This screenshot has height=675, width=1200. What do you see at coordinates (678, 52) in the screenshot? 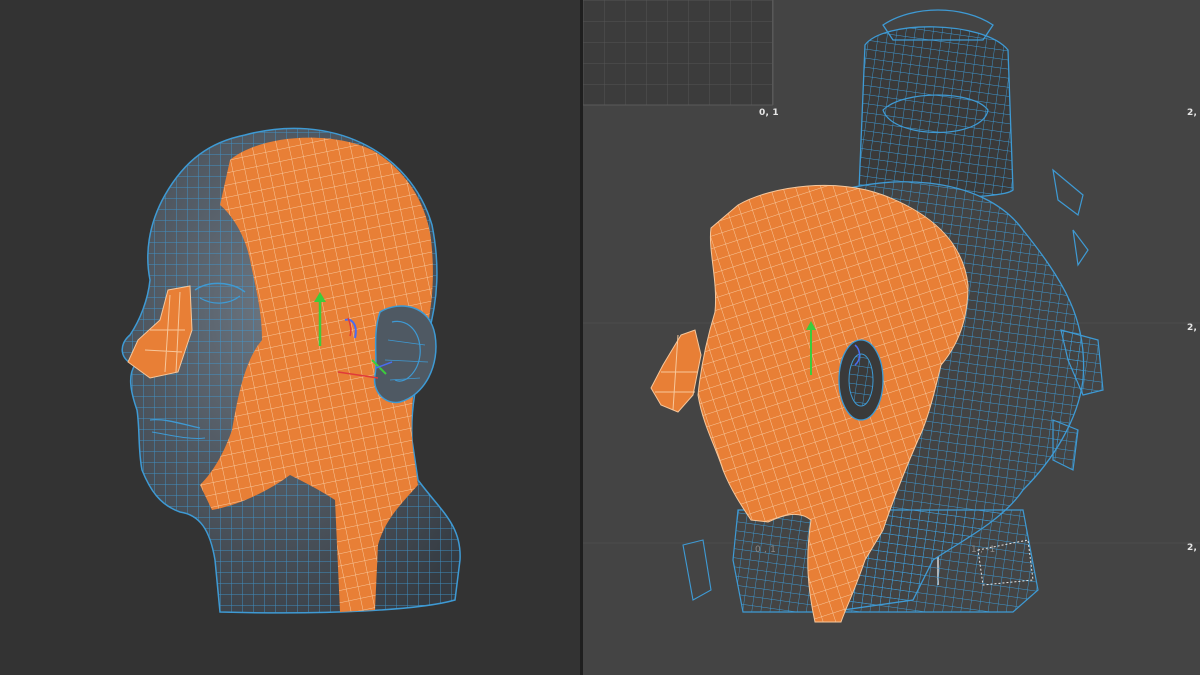
I see `uv-tile-grid` at bounding box center [678, 52].